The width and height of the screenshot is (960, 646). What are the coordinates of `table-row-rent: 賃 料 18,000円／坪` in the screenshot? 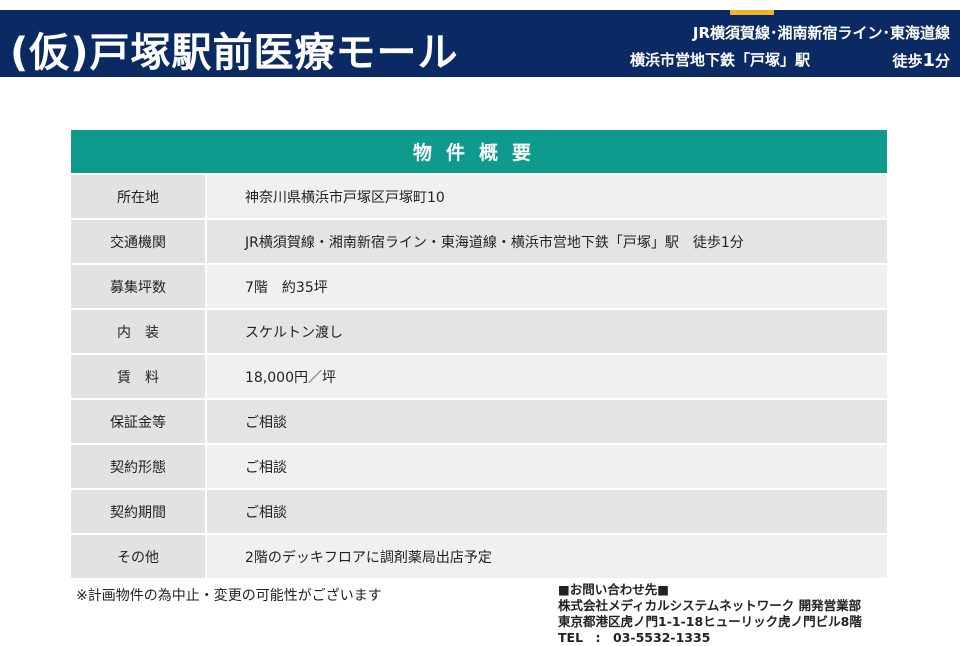 It's located at (479, 376).